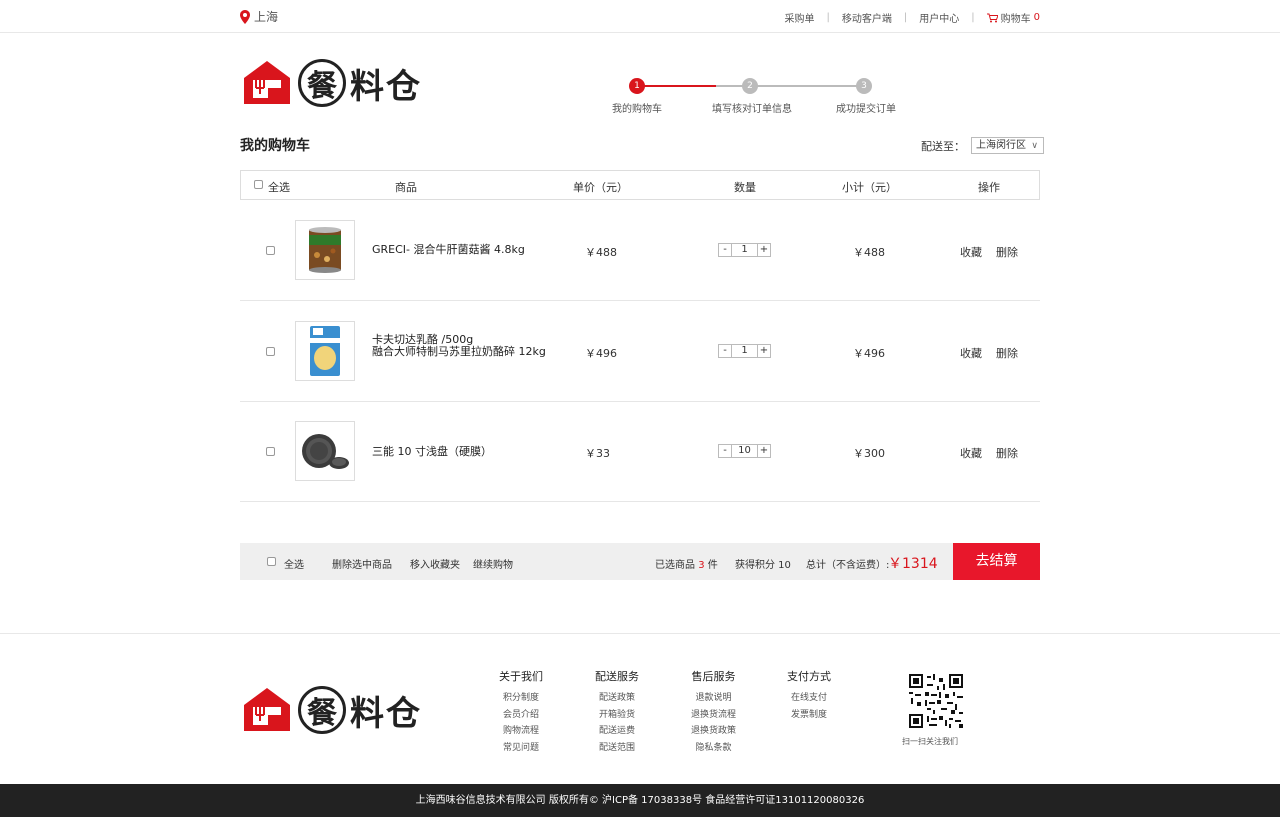  What do you see at coordinates (435, 563) in the screenshot?
I see `move-to-favorites-link: 移入收藏夹` at bounding box center [435, 563].